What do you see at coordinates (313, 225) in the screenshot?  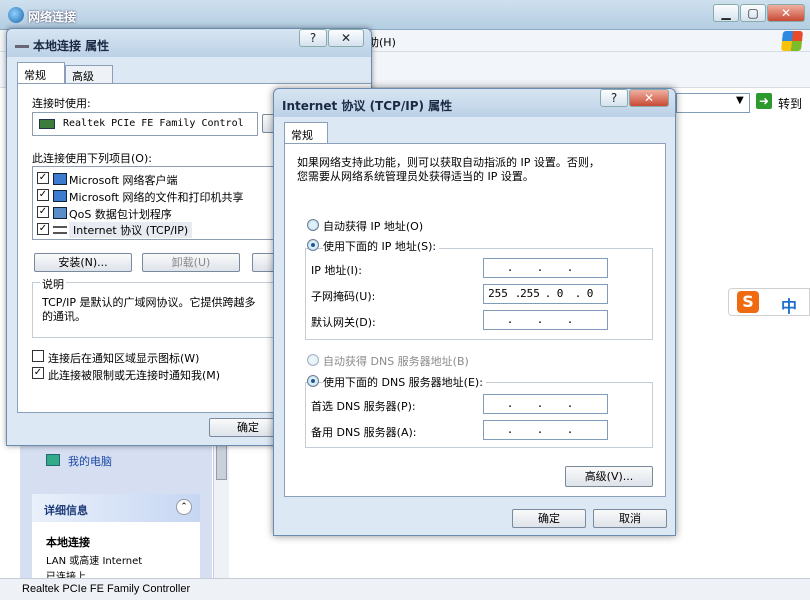 I see `auto-ip-radio` at bounding box center [313, 225].